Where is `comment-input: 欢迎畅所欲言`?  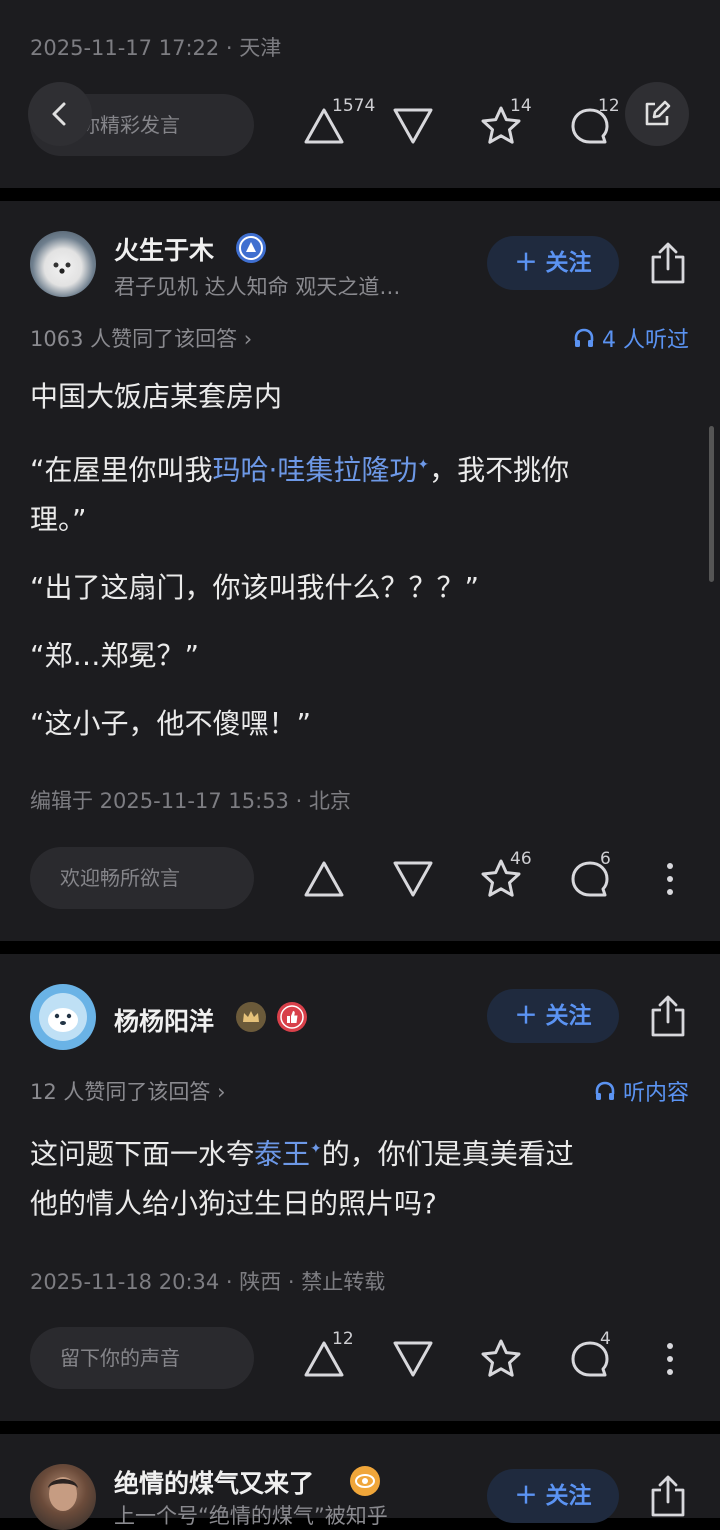
comment-input: 欢迎畅所欲言 is located at coordinates (142, 878).